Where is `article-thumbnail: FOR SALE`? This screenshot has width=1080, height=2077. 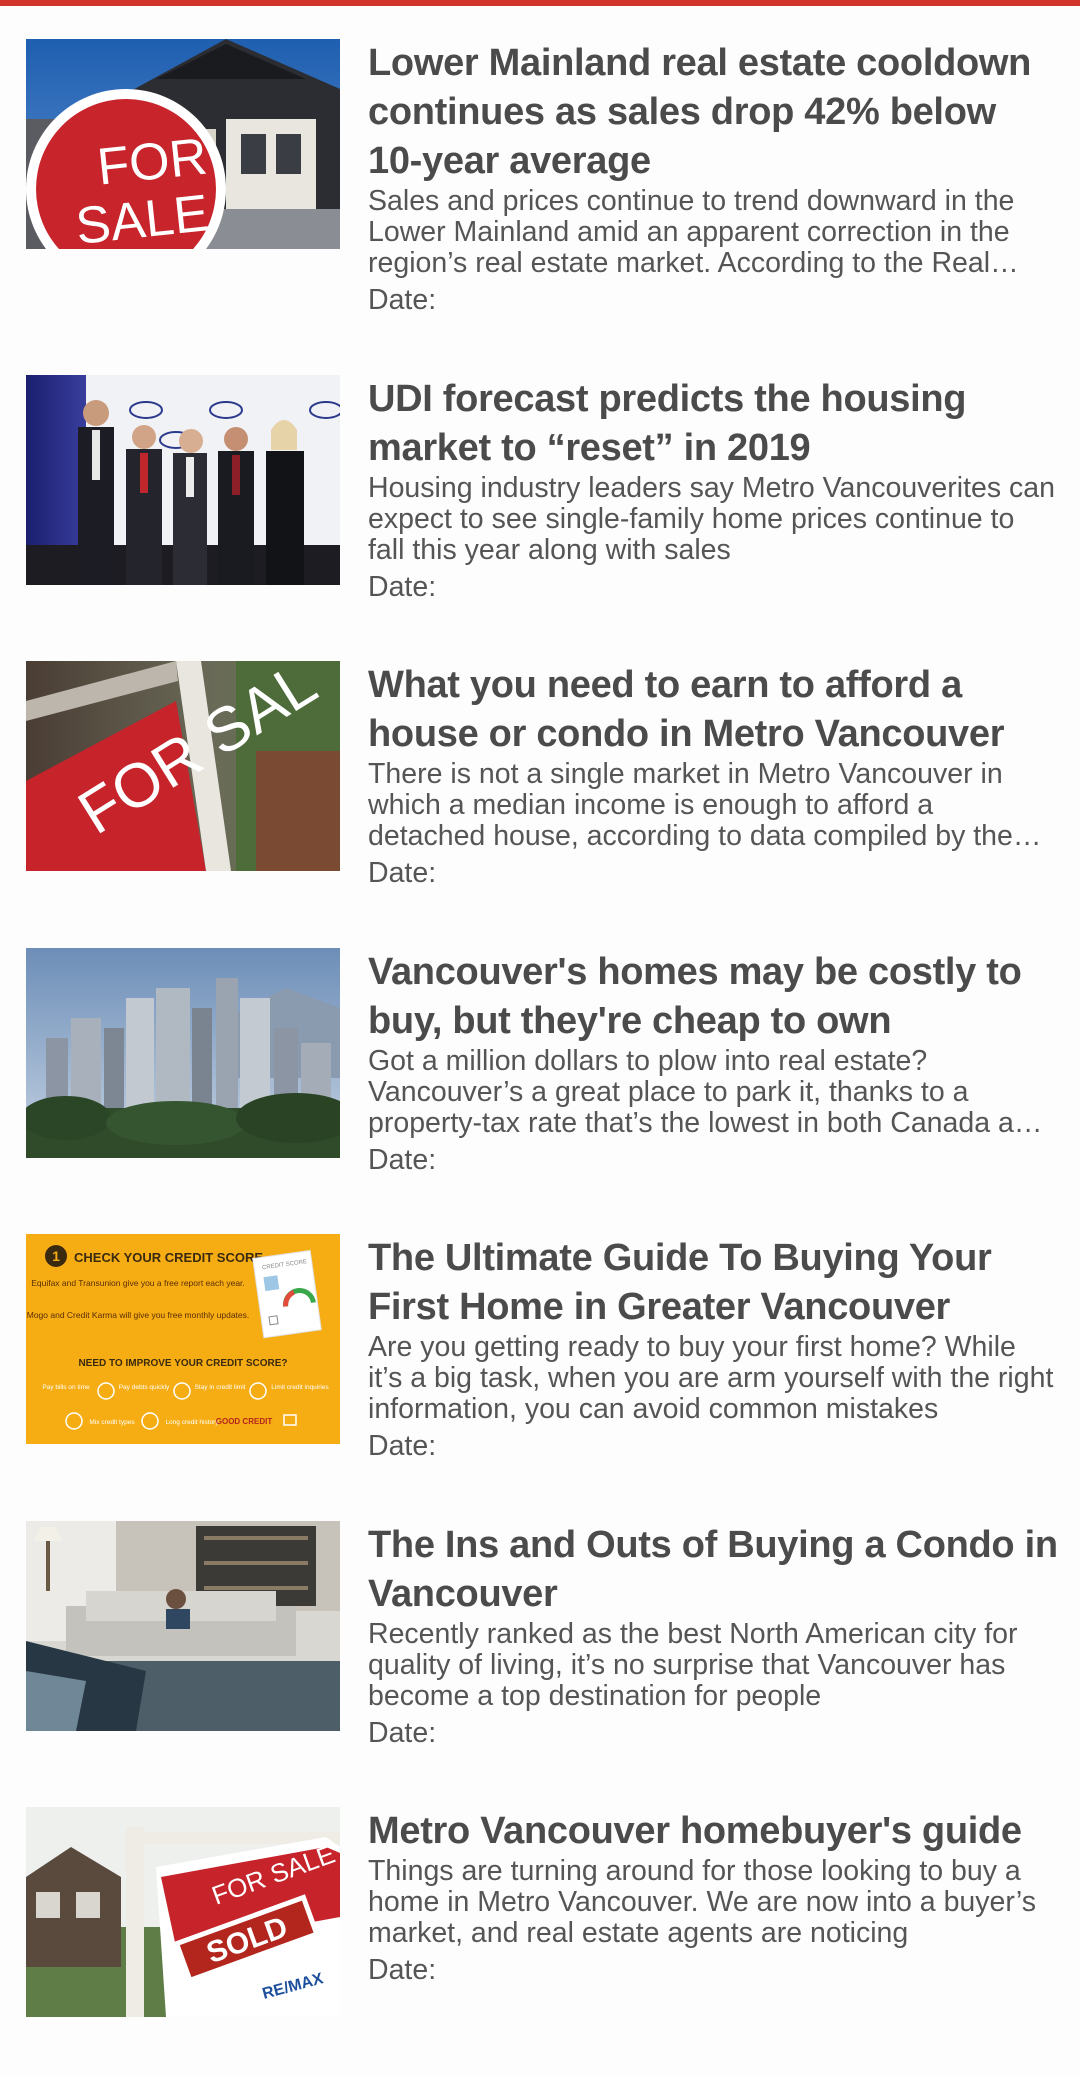 article-thumbnail: FOR SALE is located at coordinates (183, 144).